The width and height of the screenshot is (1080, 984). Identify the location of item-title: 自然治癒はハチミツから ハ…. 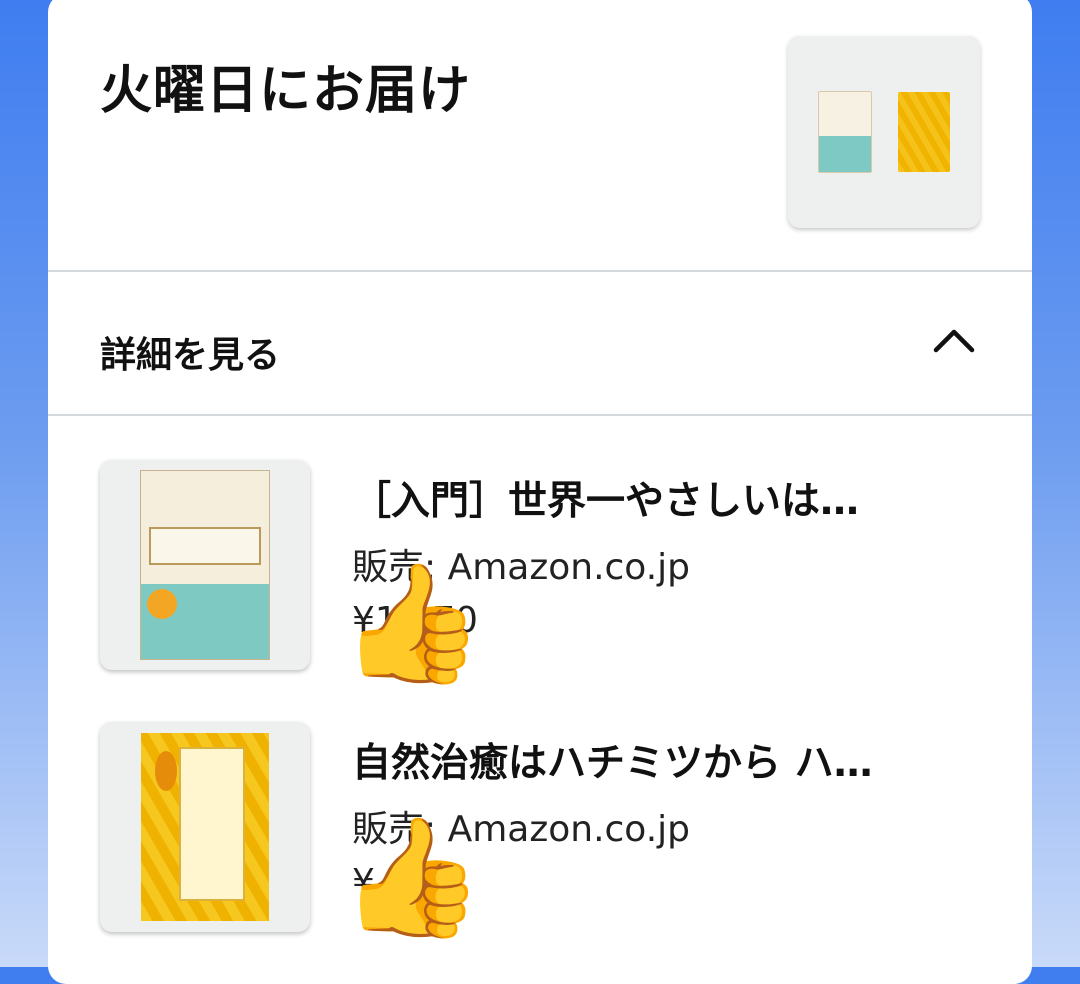
(662, 760).